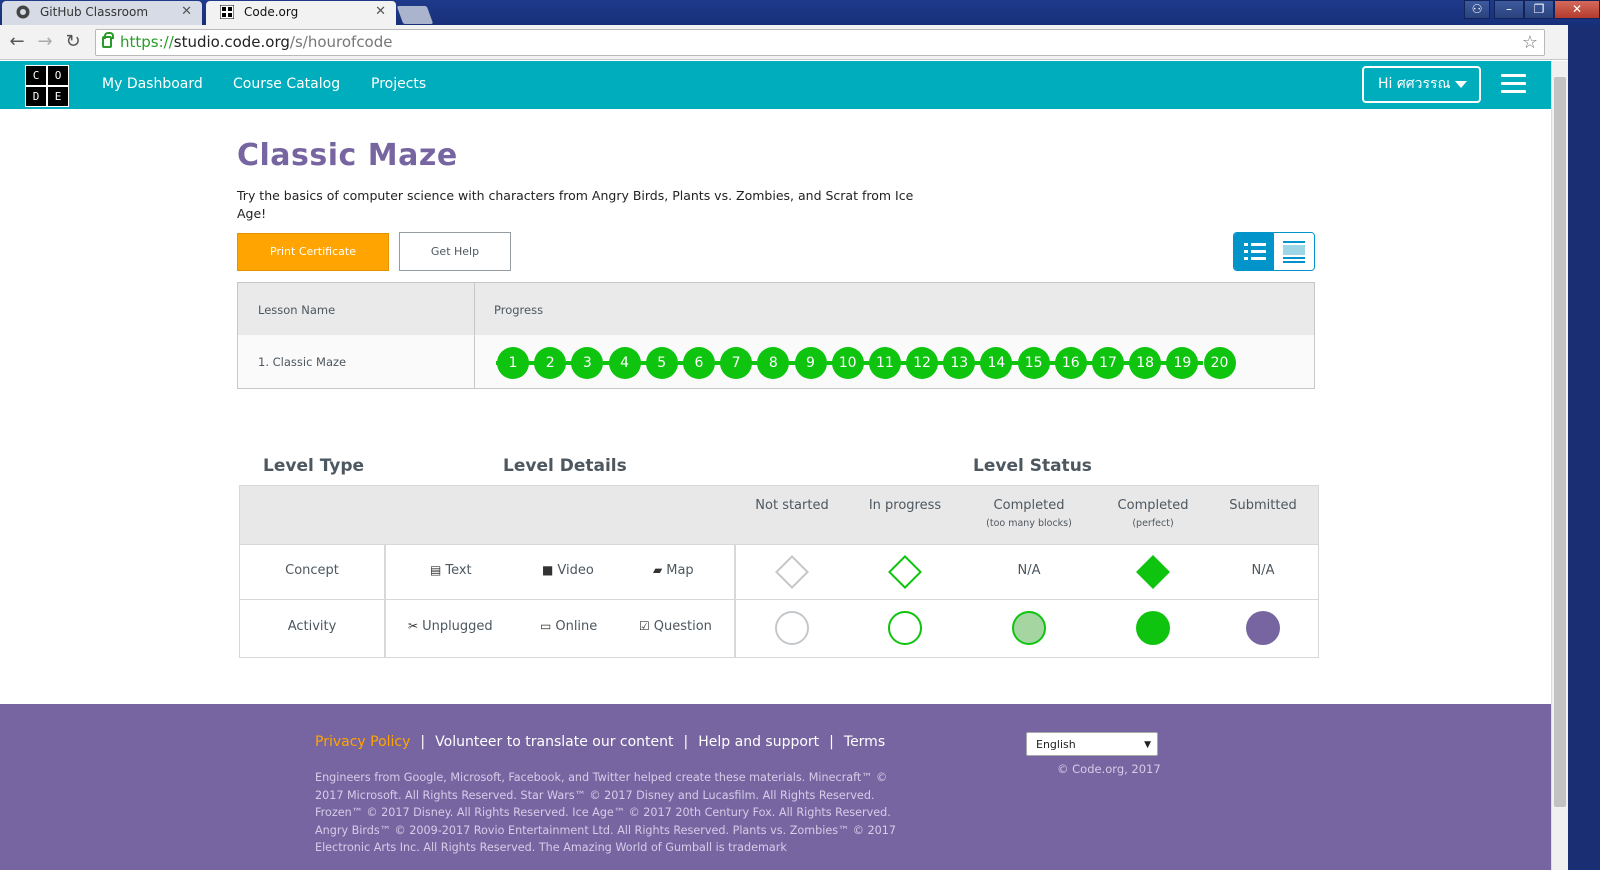 Image resolution: width=1600 pixels, height=870 pixels. Describe the element at coordinates (301, 13) in the screenshot. I see `tab-code-org: Code.org ✕` at that location.